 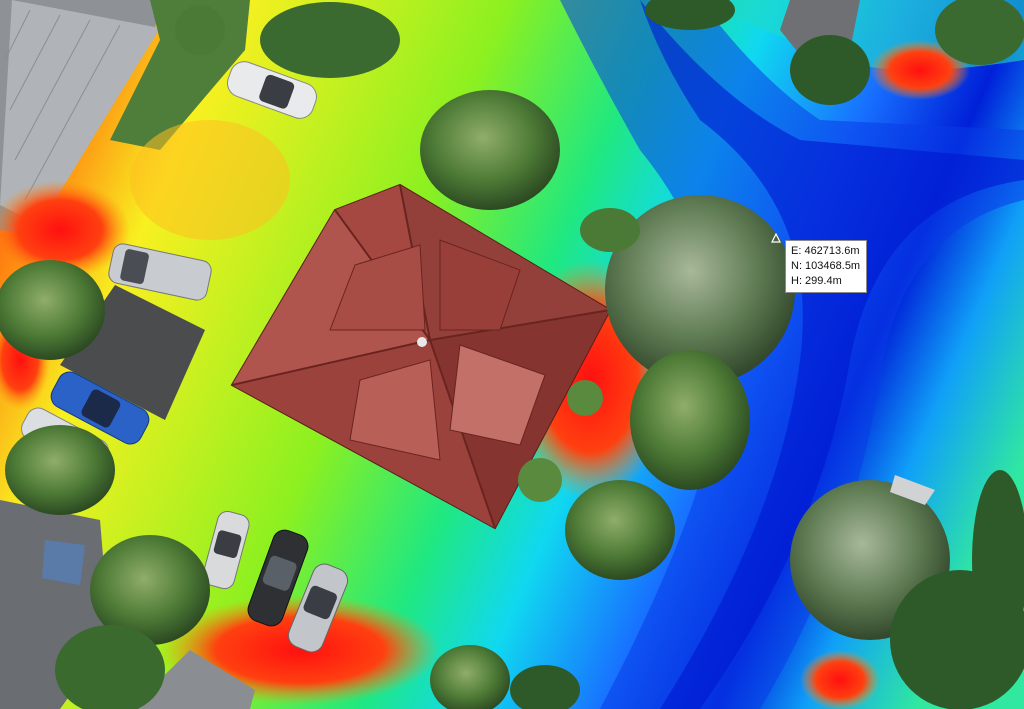 I want to click on bottom-left-skylight, so click(x=63, y=562).